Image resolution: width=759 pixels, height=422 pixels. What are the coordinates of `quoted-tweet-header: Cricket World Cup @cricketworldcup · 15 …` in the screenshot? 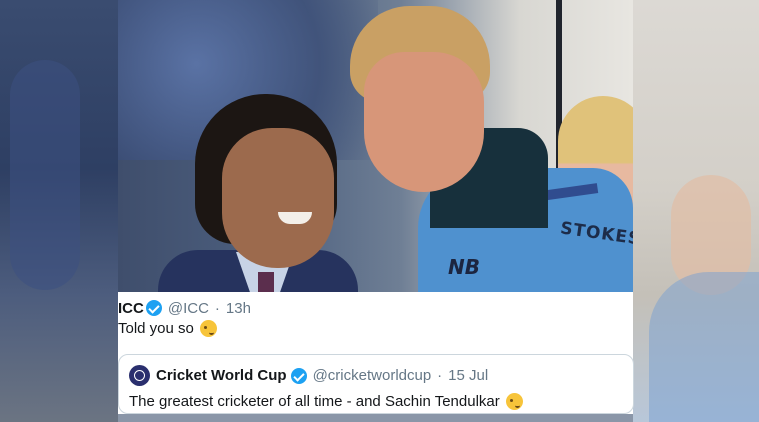 It's located at (308, 375).